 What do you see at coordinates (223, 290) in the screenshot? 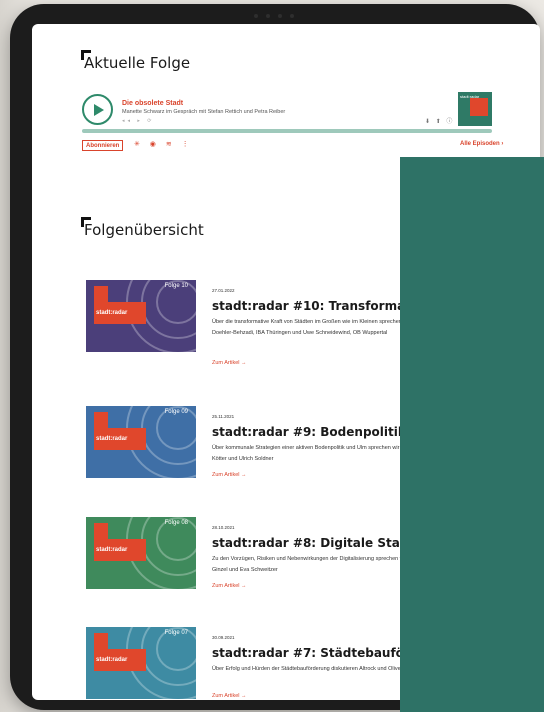
I see `episode-date: 27.01.2022` at bounding box center [223, 290].